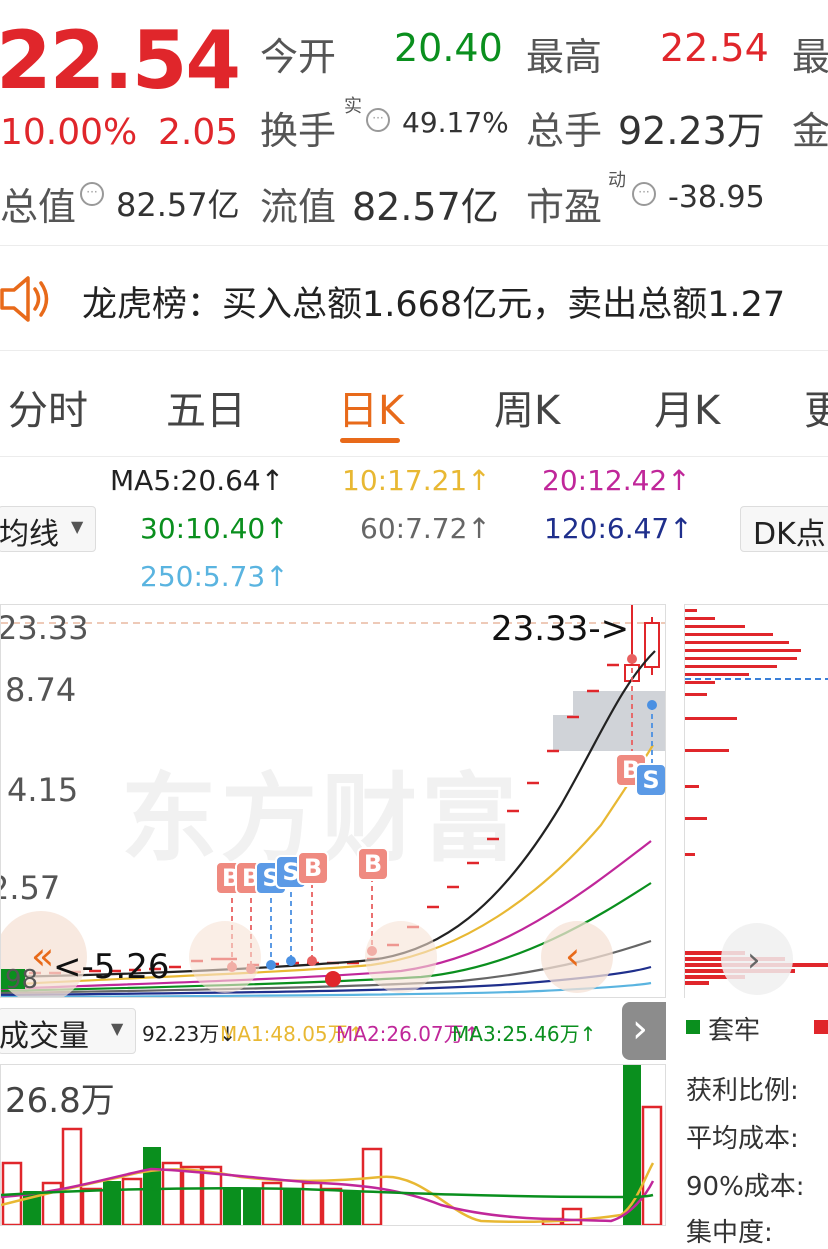 The height and width of the screenshot is (1249, 828). What do you see at coordinates (120, 60) in the screenshot?
I see `price: 22.54` at bounding box center [120, 60].